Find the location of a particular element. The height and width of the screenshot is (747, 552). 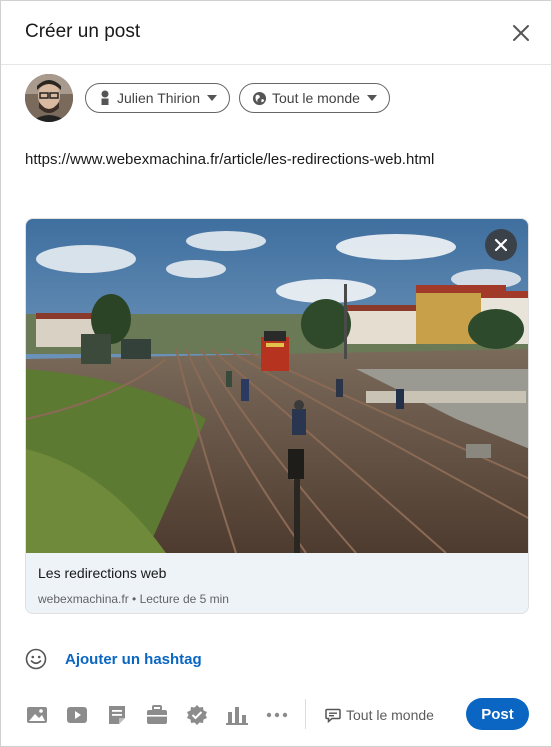

emoji-icon is located at coordinates (37, 659).